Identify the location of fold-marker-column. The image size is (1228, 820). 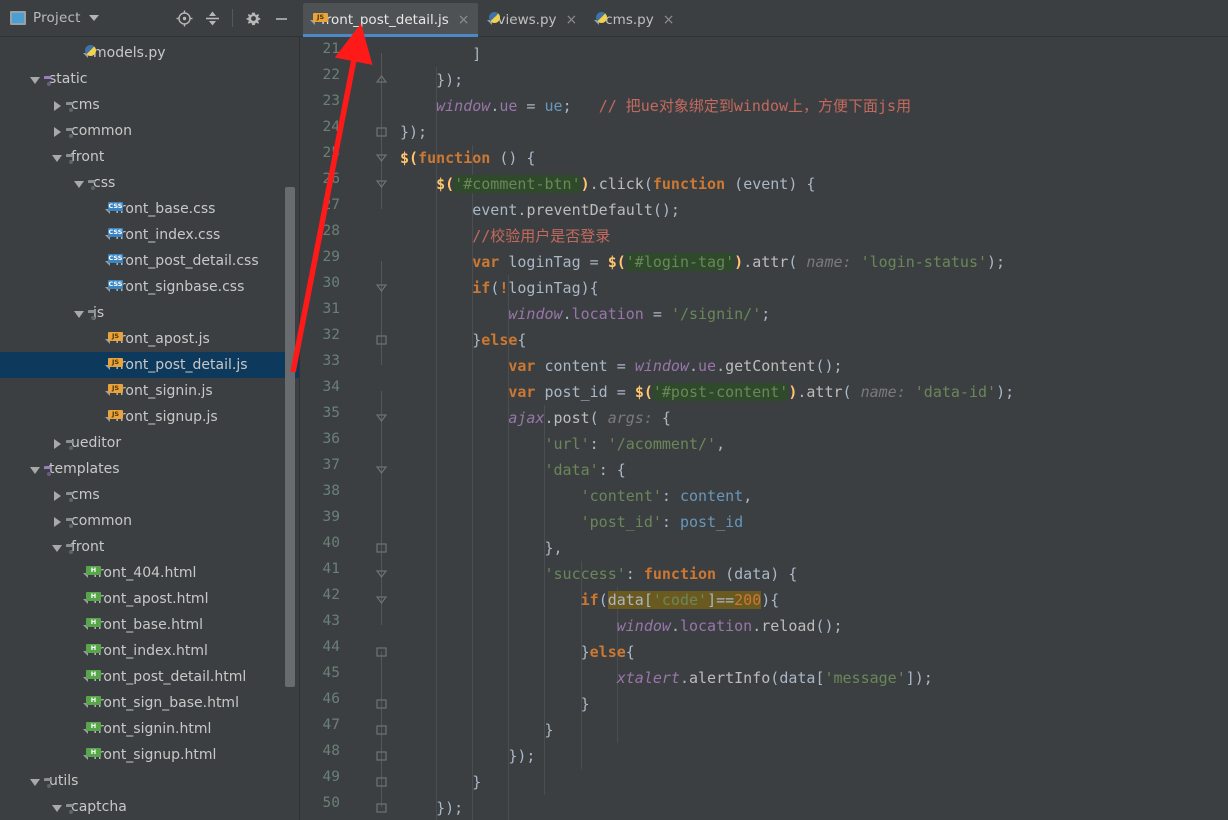
(382, 428).